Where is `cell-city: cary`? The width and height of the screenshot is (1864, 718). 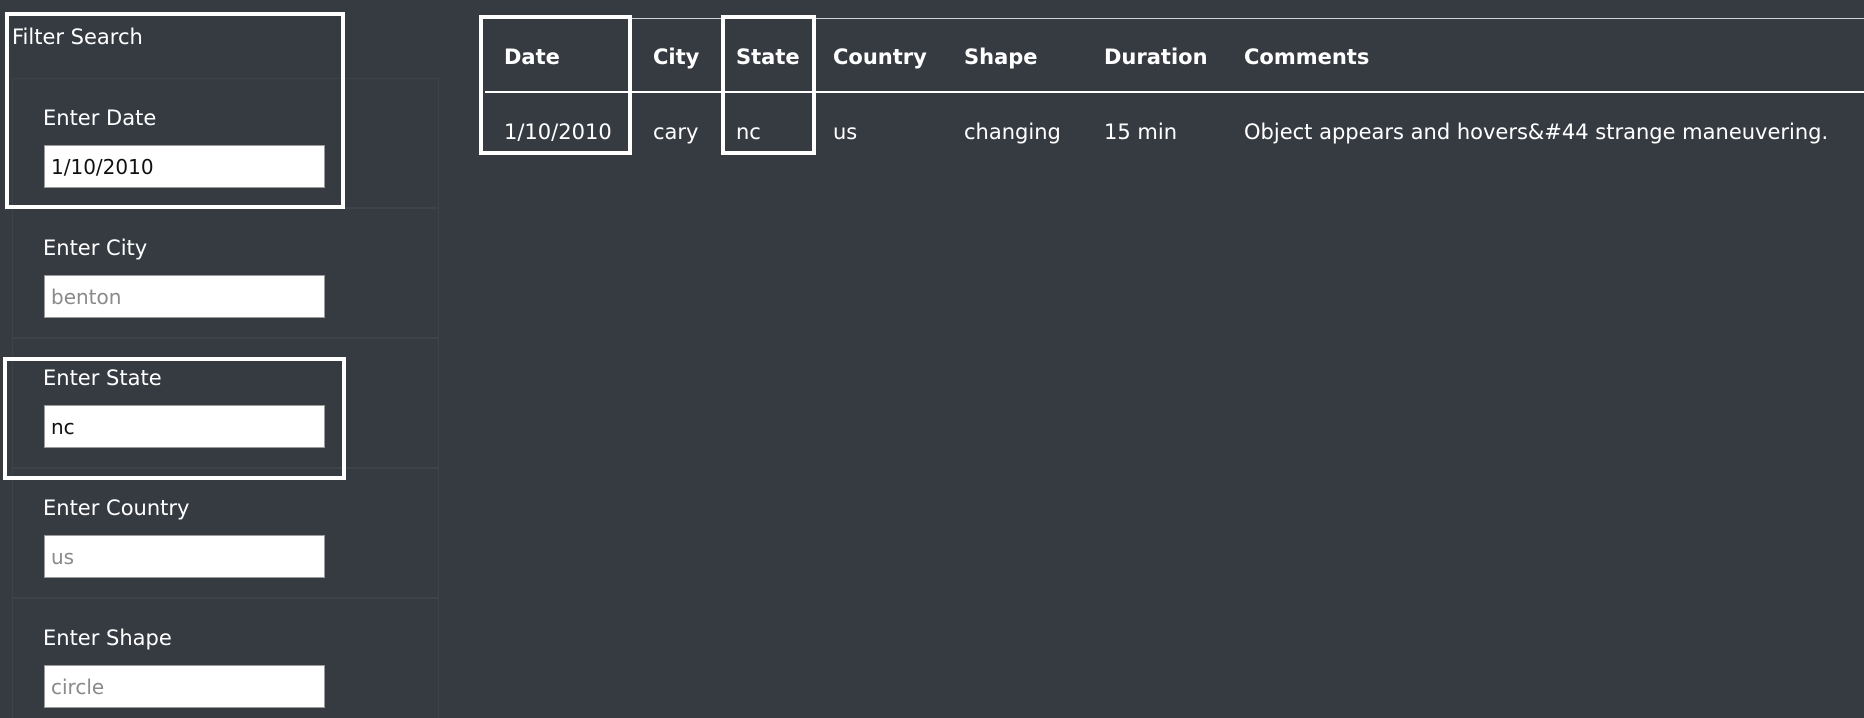 cell-city: cary is located at coordinates (676, 132).